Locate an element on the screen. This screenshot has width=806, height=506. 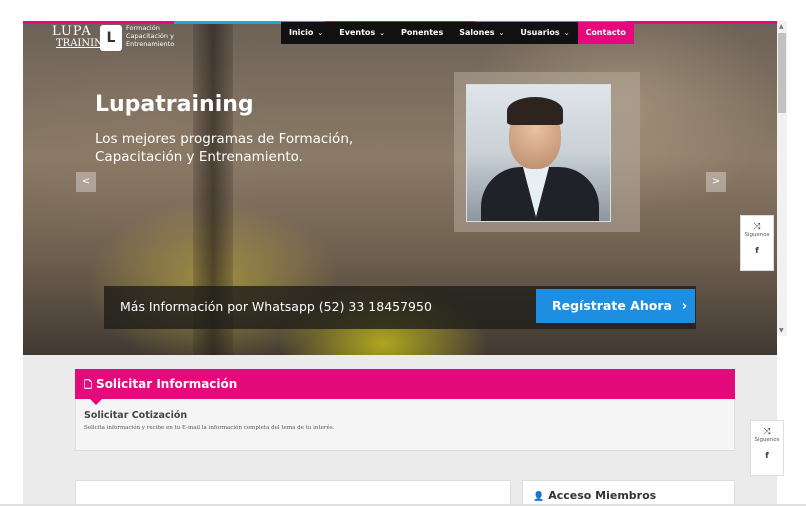
members-title-text: Acceso Miembros is located at coordinates (602, 495).